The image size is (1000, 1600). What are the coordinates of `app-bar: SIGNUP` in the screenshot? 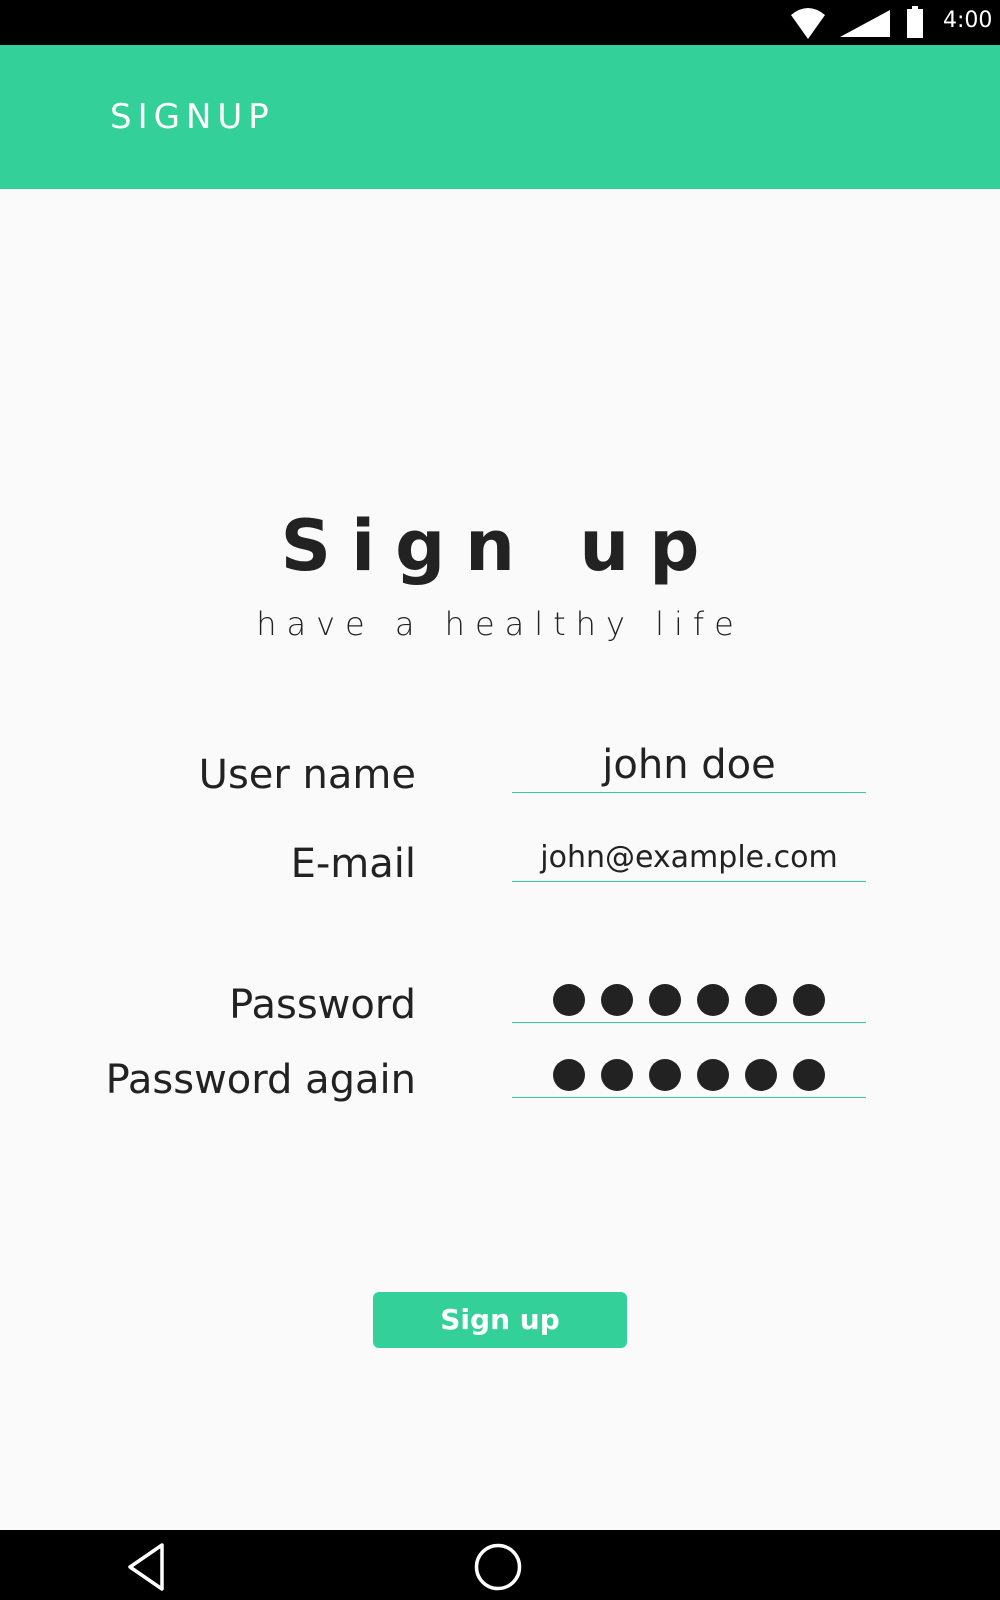 It's located at (500, 117).